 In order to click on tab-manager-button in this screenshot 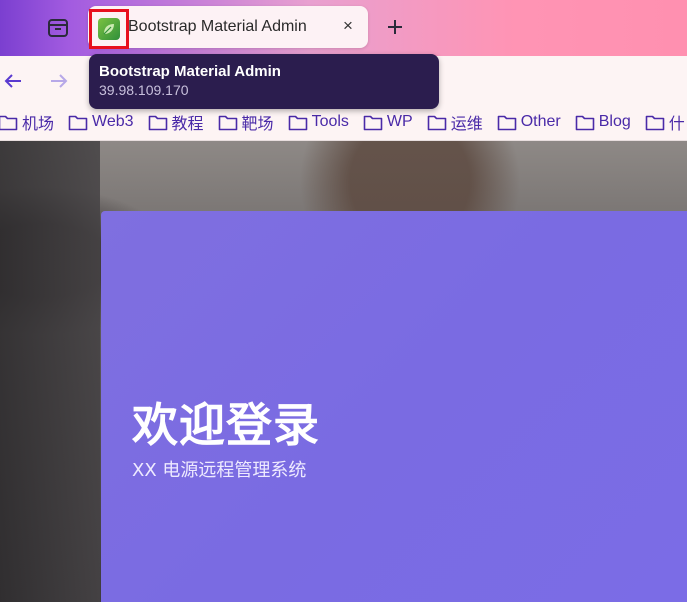, I will do `click(58, 28)`.